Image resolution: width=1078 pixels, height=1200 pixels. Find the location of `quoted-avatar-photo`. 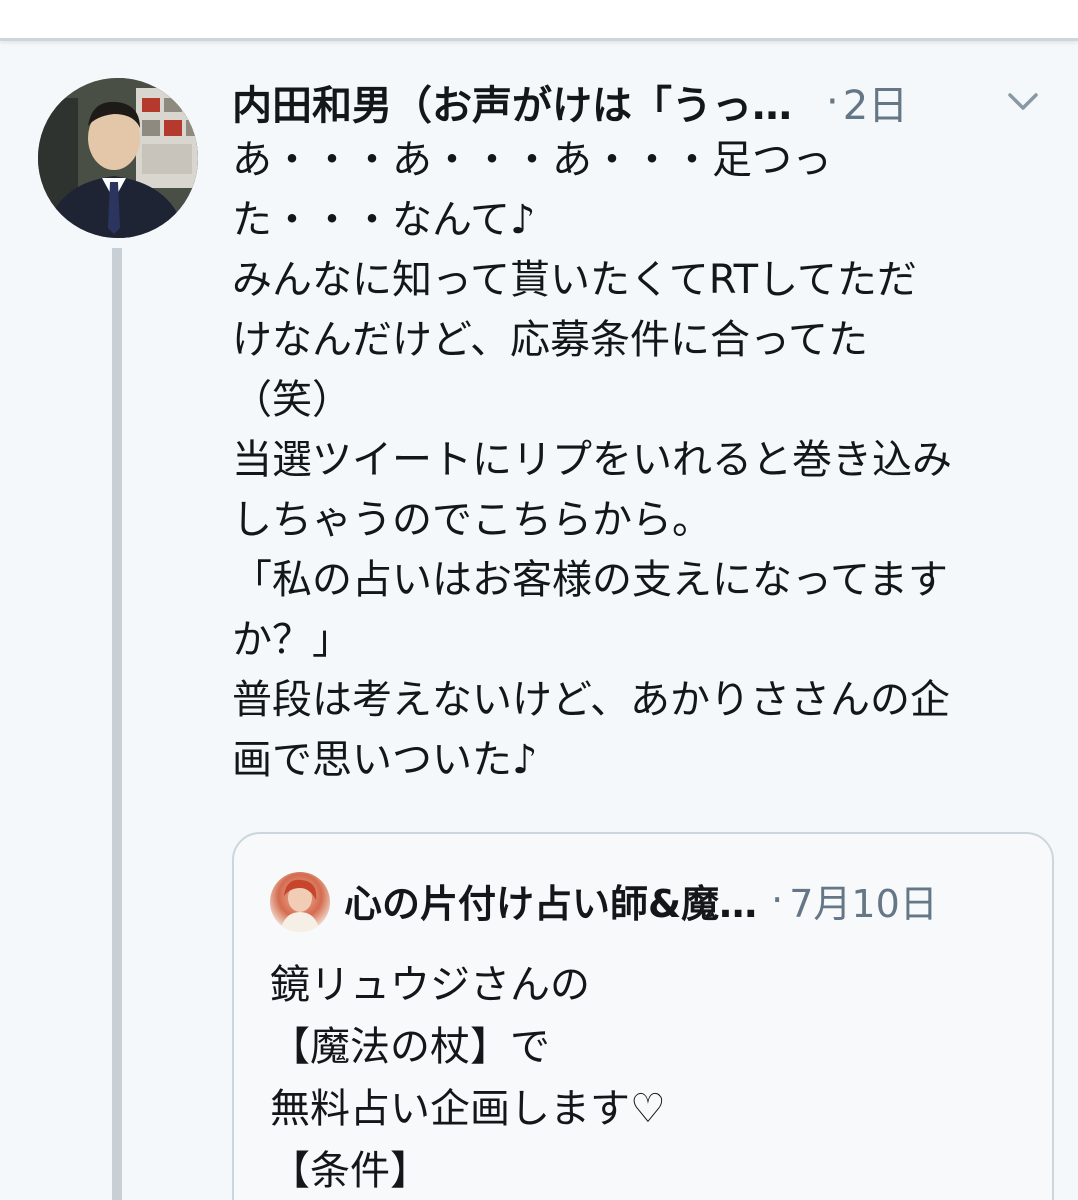

quoted-avatar-photo is located at coordinates (300, 902).